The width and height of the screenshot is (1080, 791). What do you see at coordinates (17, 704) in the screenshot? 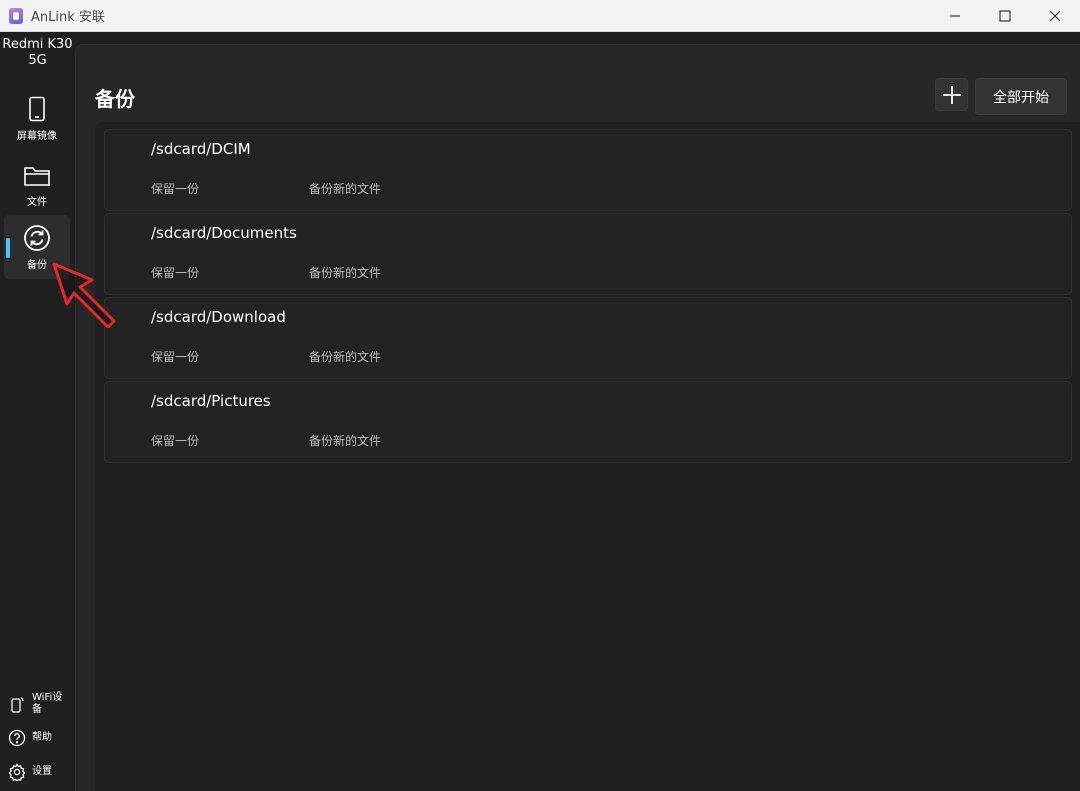
I see `wifi-phone-icon` at bounding box center [17, 704].